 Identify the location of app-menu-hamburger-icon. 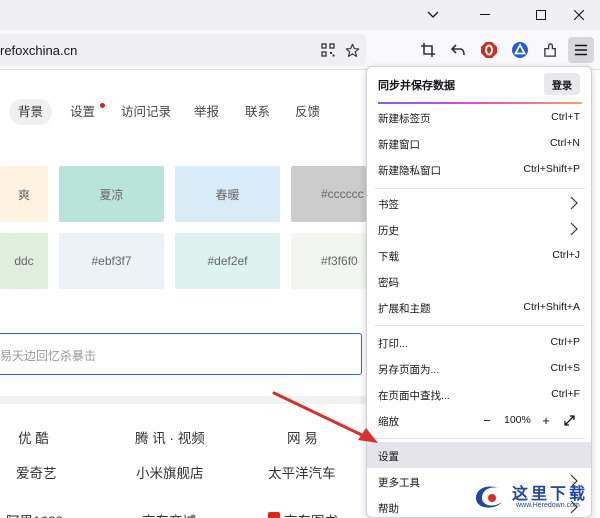
(581, 50).